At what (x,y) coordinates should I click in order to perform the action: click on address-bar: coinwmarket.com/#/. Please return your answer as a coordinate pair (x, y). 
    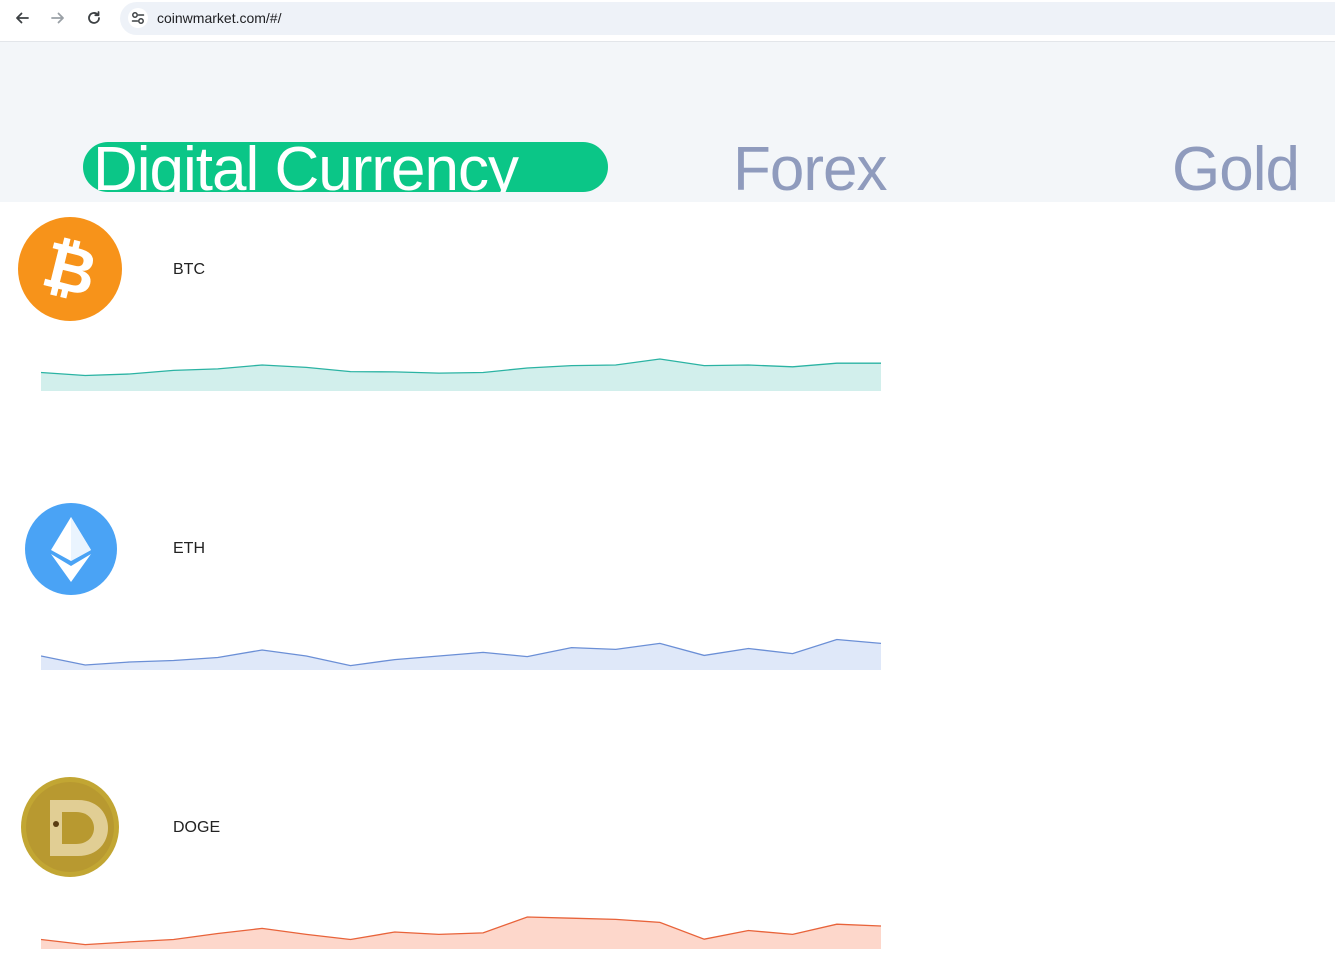
    Looking at the image, I should click on (727, 18).